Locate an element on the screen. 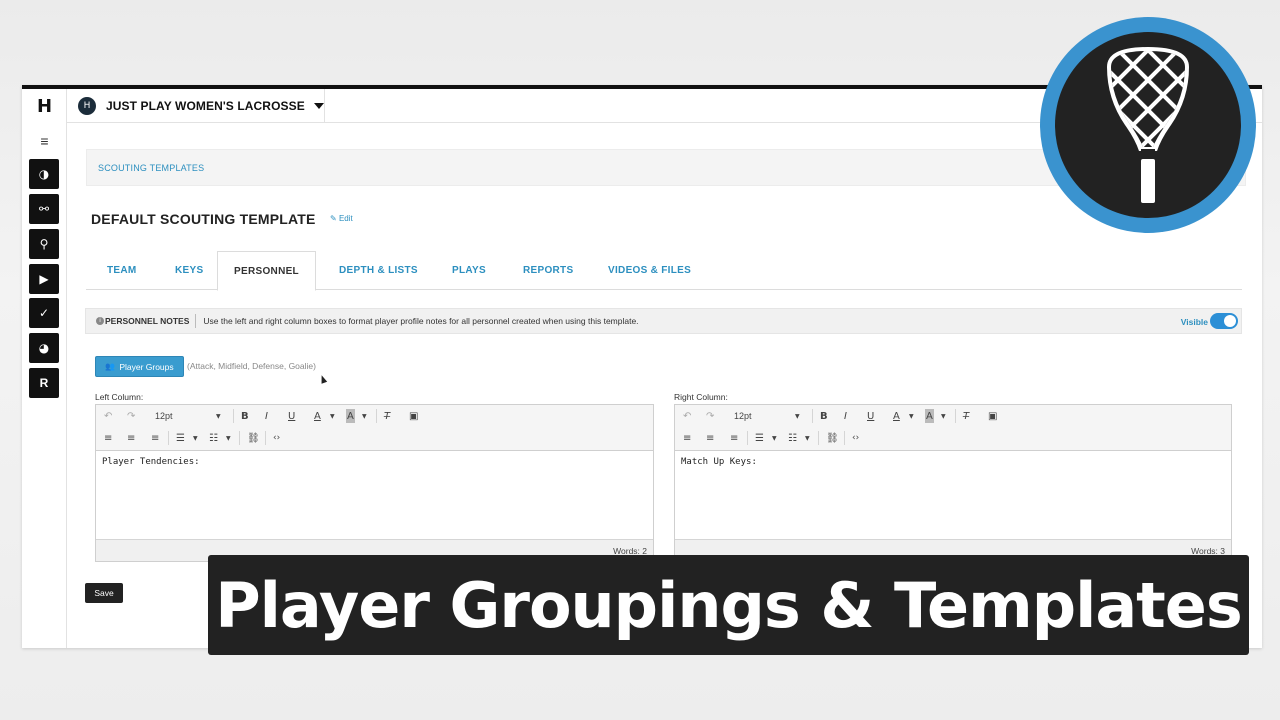  player-groups-button: 👥 Player Groups is located at coordinates (139, 366).